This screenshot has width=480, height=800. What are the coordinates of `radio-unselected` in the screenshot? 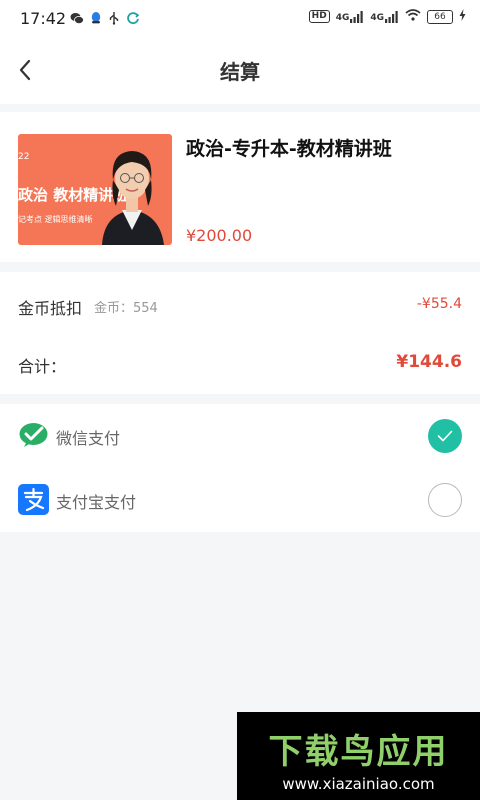 It's located at (445, 500).